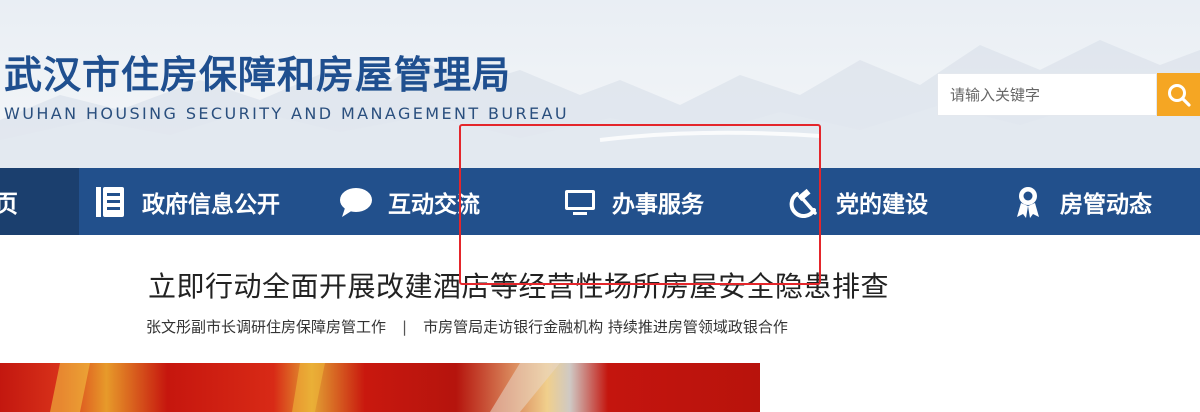 The width and height of the screenshot is (1200, 412). I want to click on nav-item-gov-info: 政府信息公开, so click(186, 201).